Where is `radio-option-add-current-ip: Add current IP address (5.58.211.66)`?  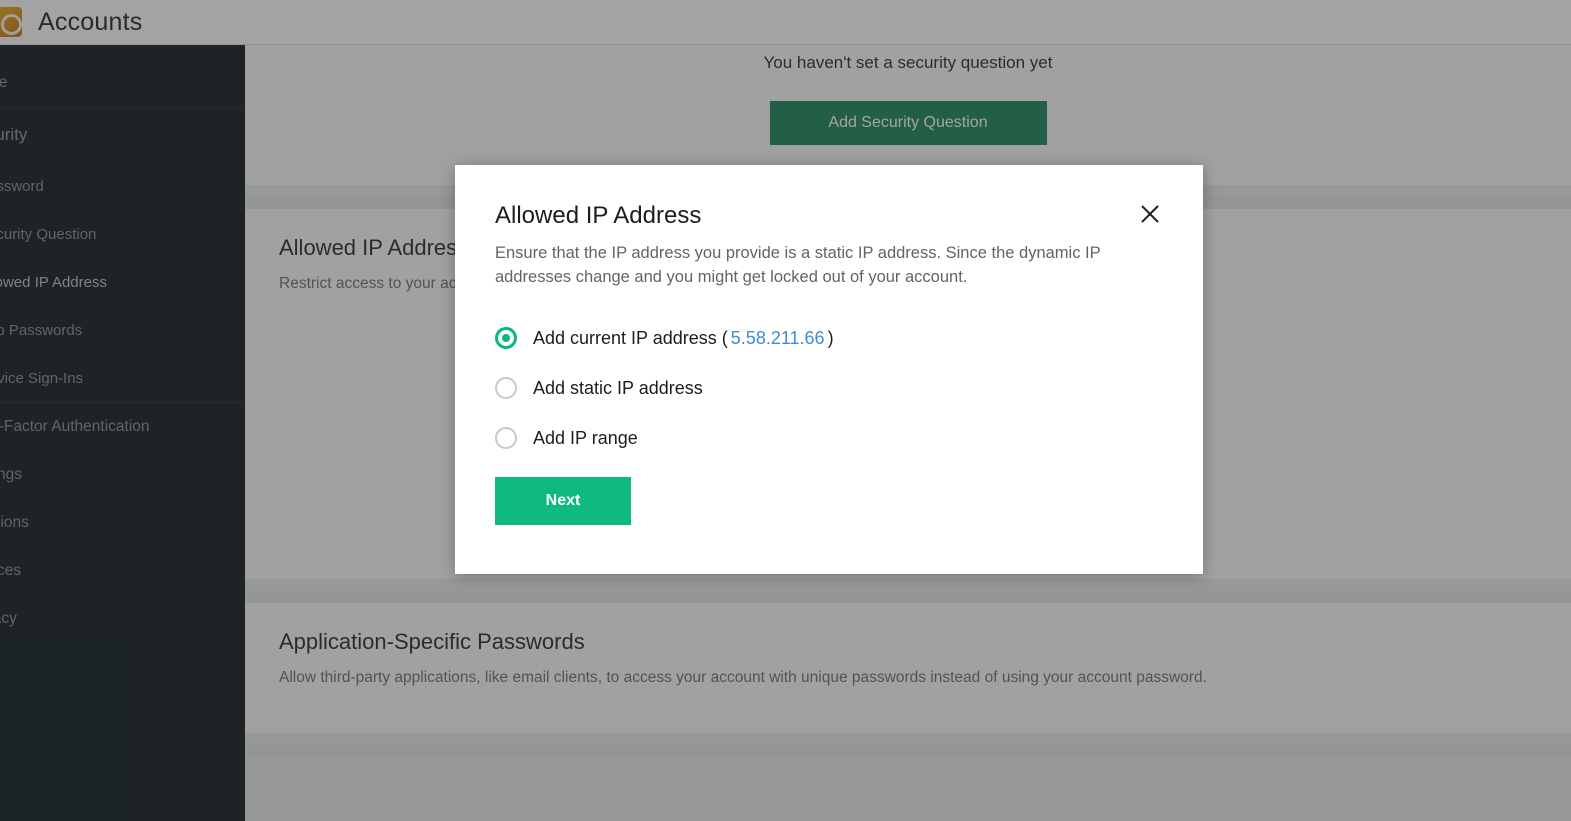 radio-option-add-current-ip: Add current IP address (5.58.211.66) is located at coordinates (829, 338).